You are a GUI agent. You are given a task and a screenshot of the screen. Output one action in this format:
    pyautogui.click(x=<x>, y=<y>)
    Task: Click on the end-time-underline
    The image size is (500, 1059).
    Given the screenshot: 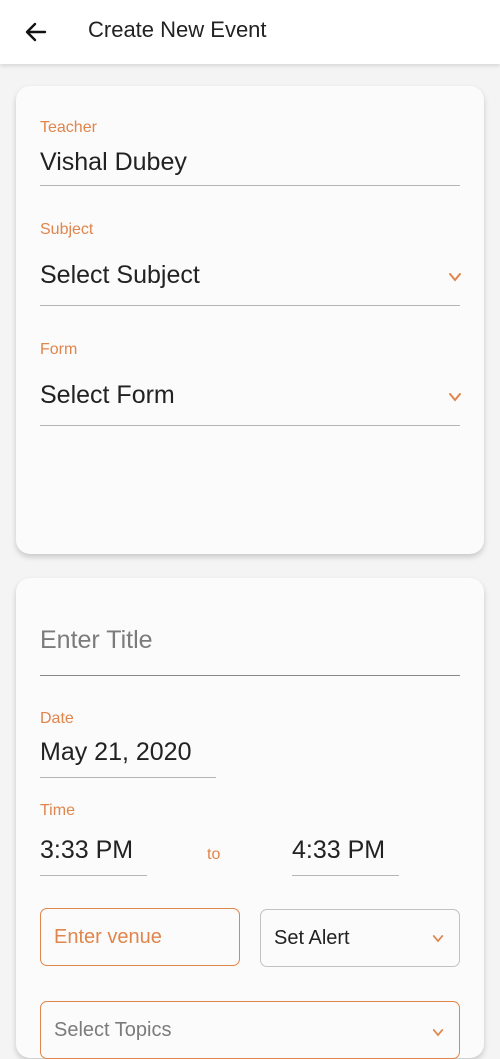 What is the action you would take?
    pyautogui.click(x=345, y=875)
    